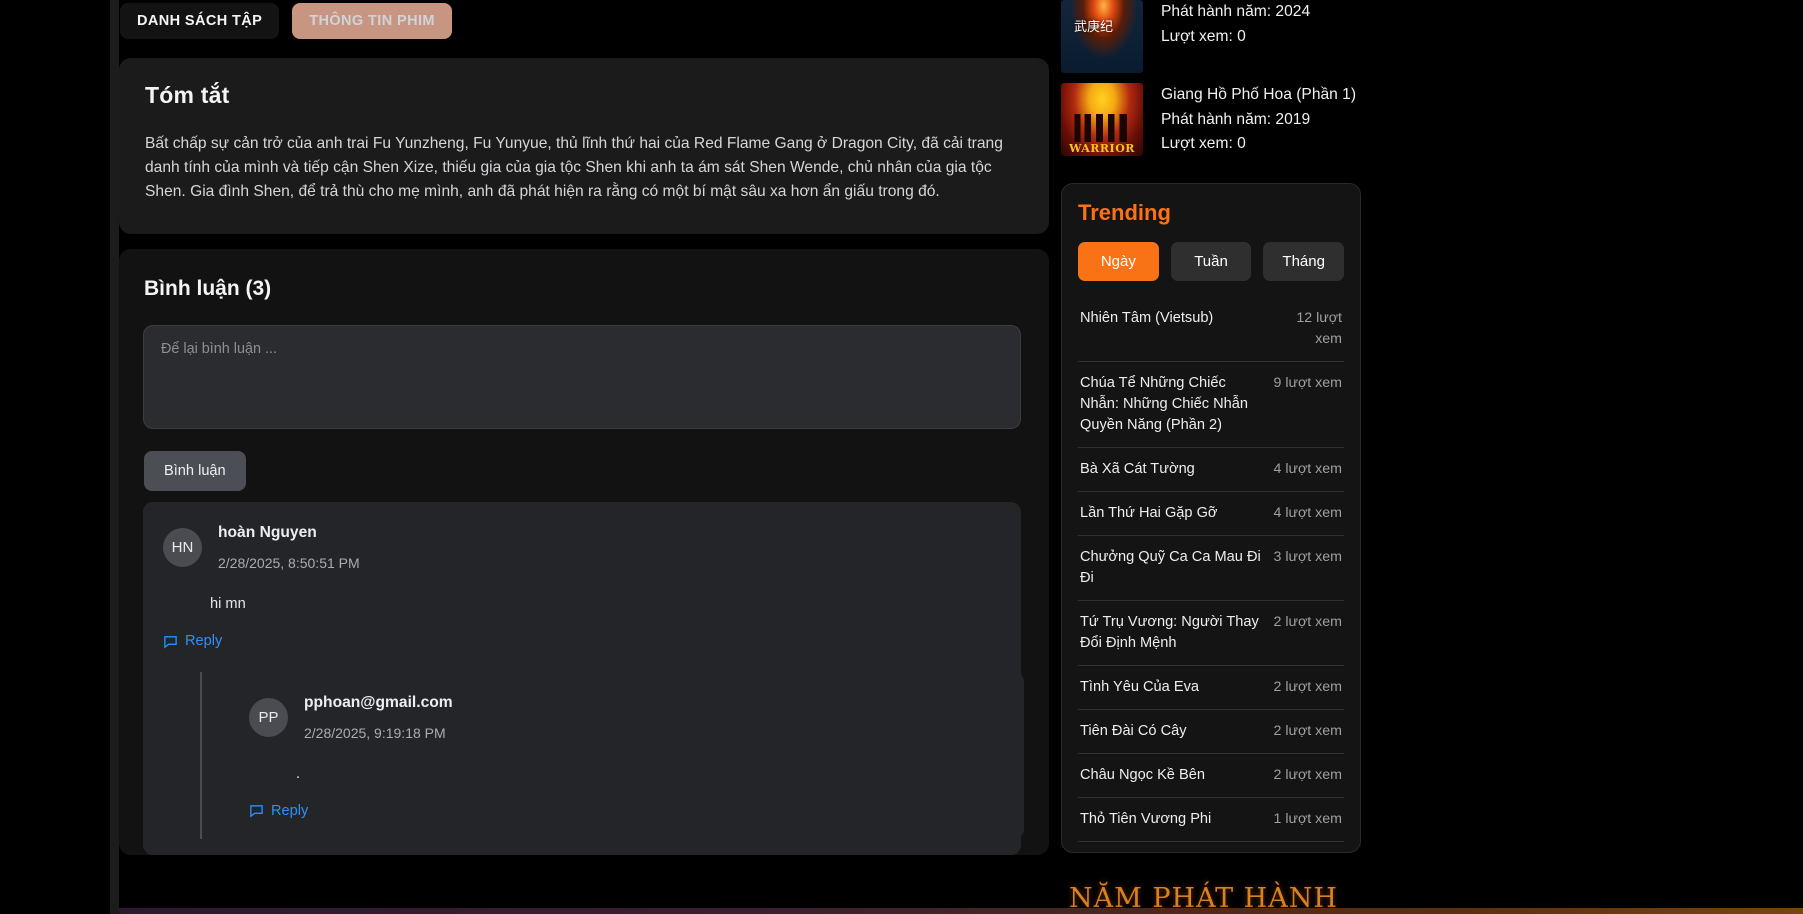 Image resolution: width=1803 pixels, height=914 pixels. I want to click on movie-meta: Phát hành năm: 2024 Lượt xem: 0, so click(1235, 36).